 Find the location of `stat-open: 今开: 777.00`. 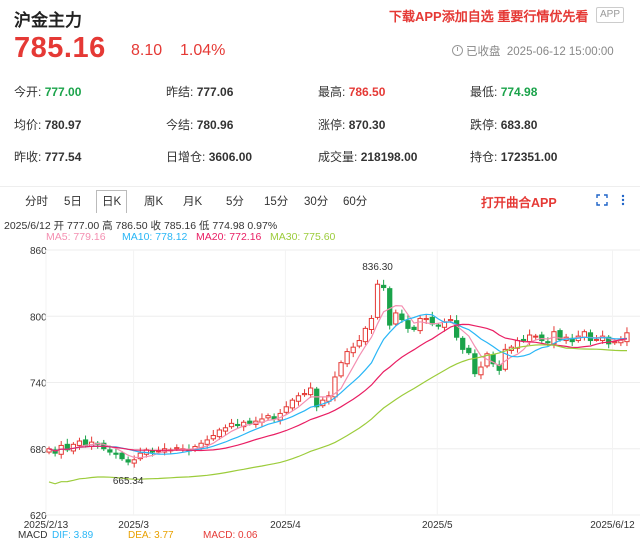

stat-open: 今开: 777.00 is located at coordinates (48, 92).